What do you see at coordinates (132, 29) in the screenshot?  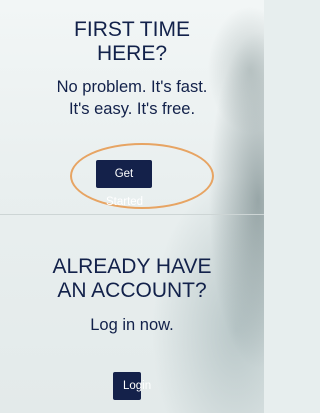 I see `first-time-heading-line1: FIRST TIME` at bounding box center [132, 29].